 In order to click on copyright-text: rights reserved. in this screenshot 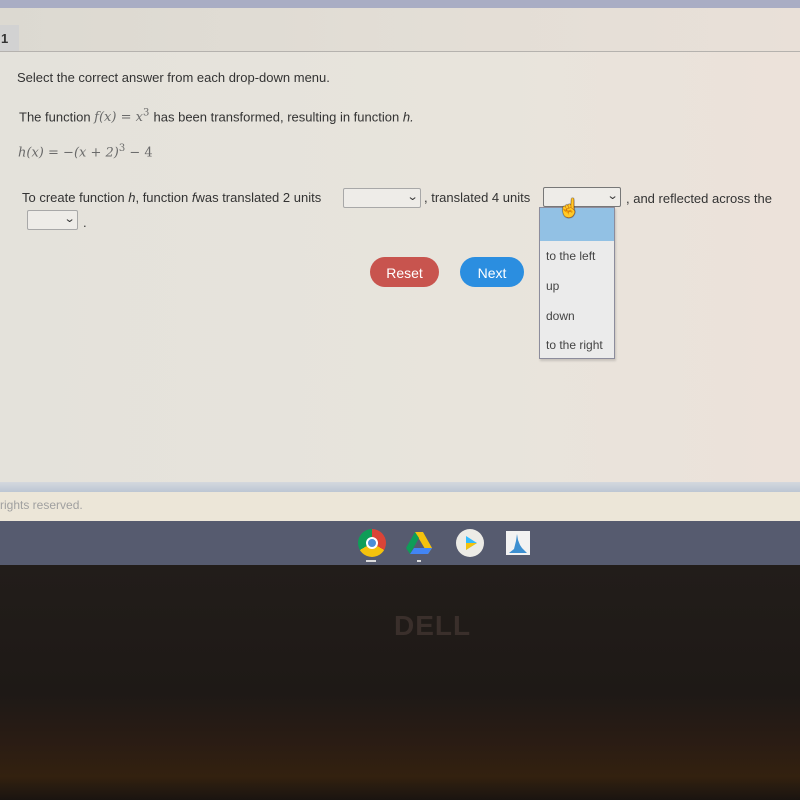, I will do `click(41, 505)`.